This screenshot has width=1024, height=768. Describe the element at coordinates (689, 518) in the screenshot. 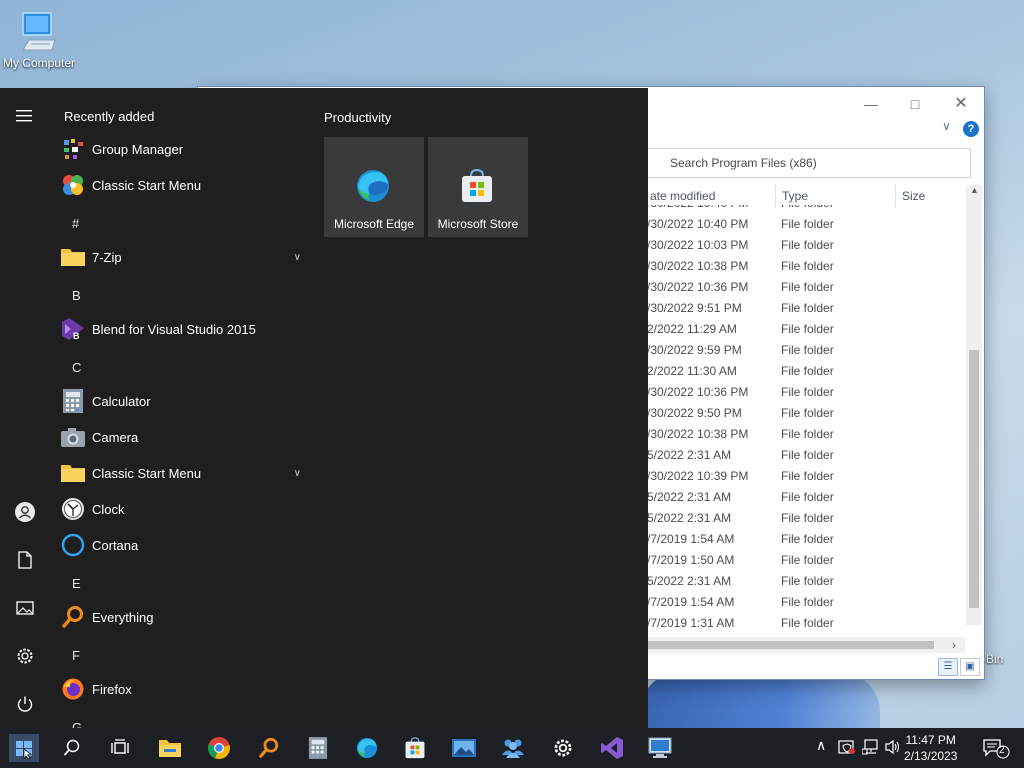

I see `date-cell: 5/2022 2:31 AM` at that location.